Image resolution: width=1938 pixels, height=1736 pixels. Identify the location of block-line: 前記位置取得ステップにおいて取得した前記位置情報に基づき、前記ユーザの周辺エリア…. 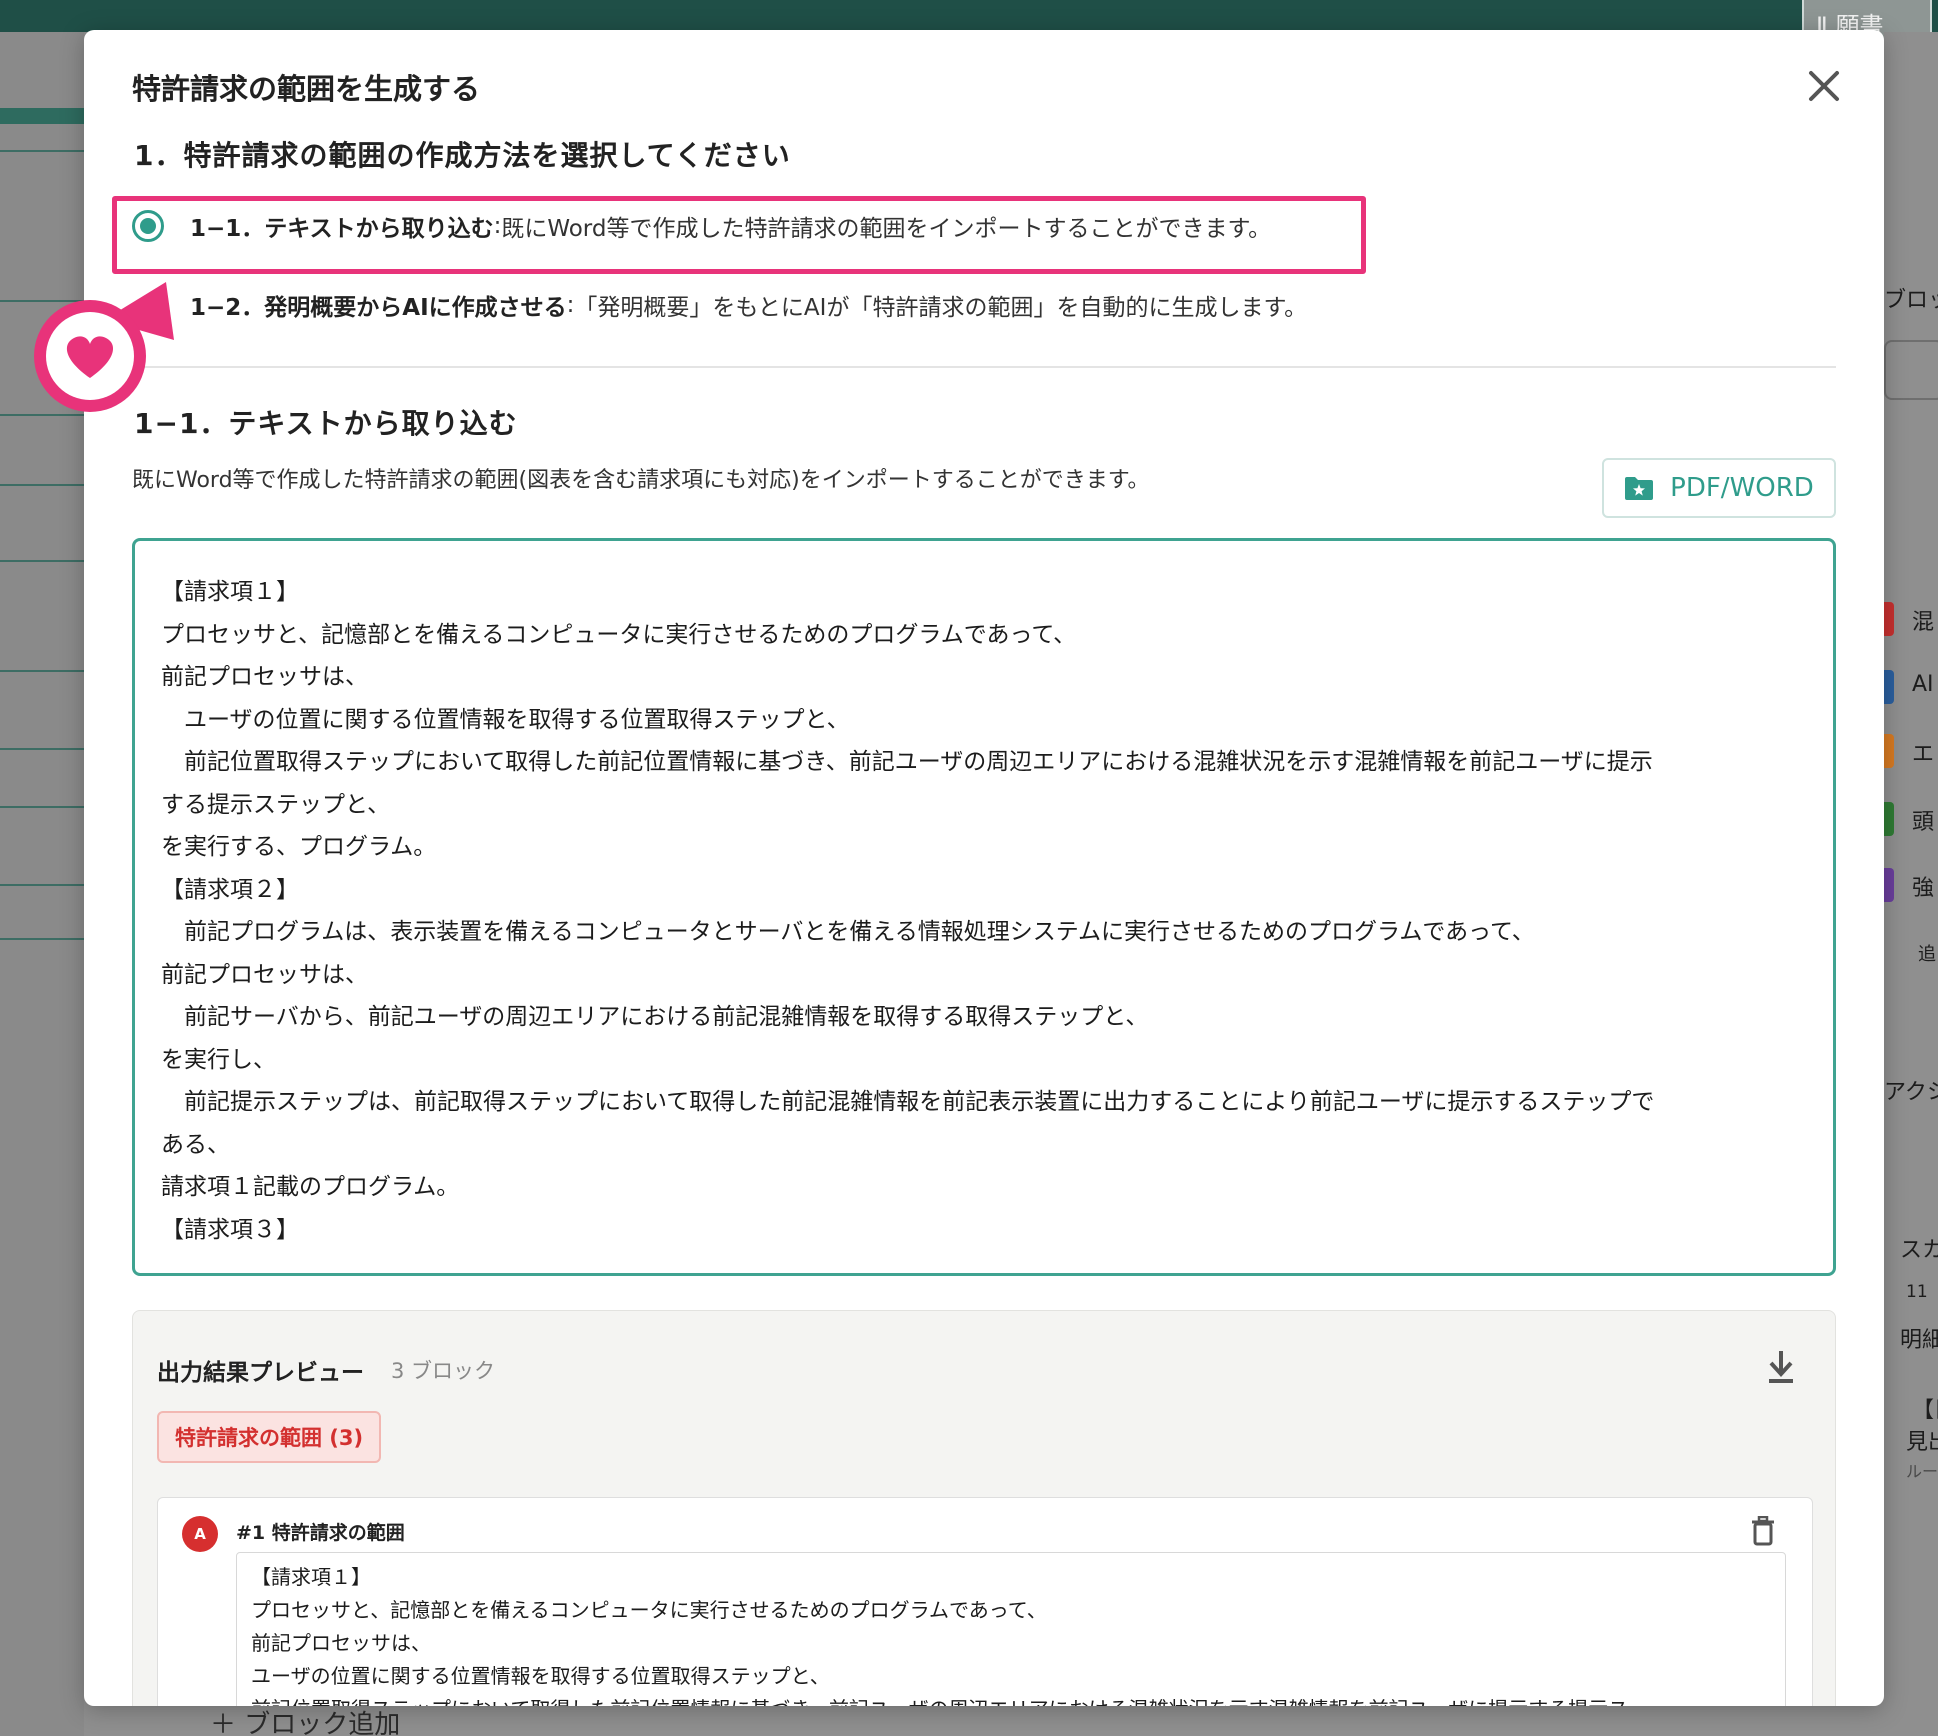
(1011, 1699).